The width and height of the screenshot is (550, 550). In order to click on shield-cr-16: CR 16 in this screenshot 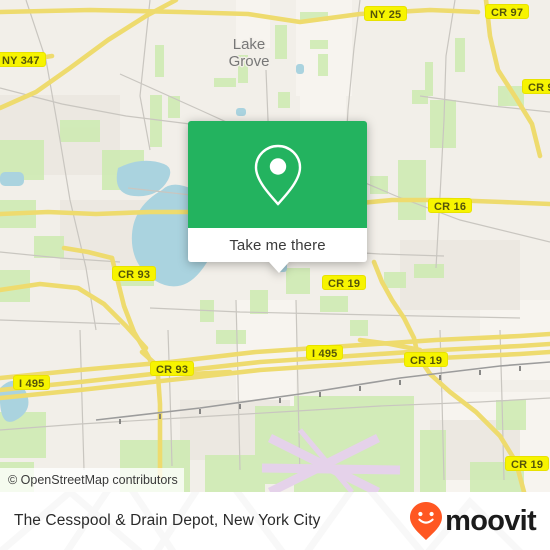, I will do `click(450, 205)`.